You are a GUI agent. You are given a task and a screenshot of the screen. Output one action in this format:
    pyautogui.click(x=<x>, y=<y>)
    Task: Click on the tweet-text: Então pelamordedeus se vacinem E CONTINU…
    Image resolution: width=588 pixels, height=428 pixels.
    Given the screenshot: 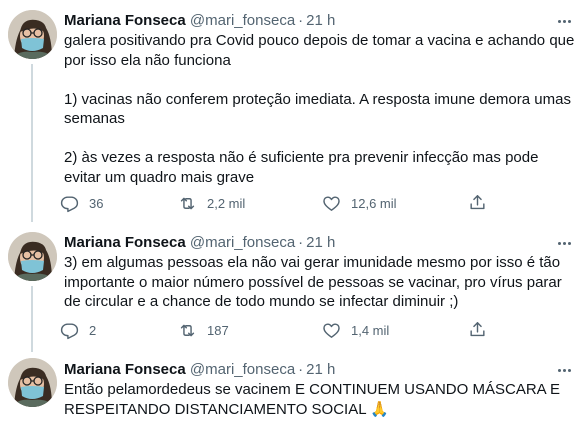 What is the action you would take?
    pyautogui.click(x=320, y=399)
    